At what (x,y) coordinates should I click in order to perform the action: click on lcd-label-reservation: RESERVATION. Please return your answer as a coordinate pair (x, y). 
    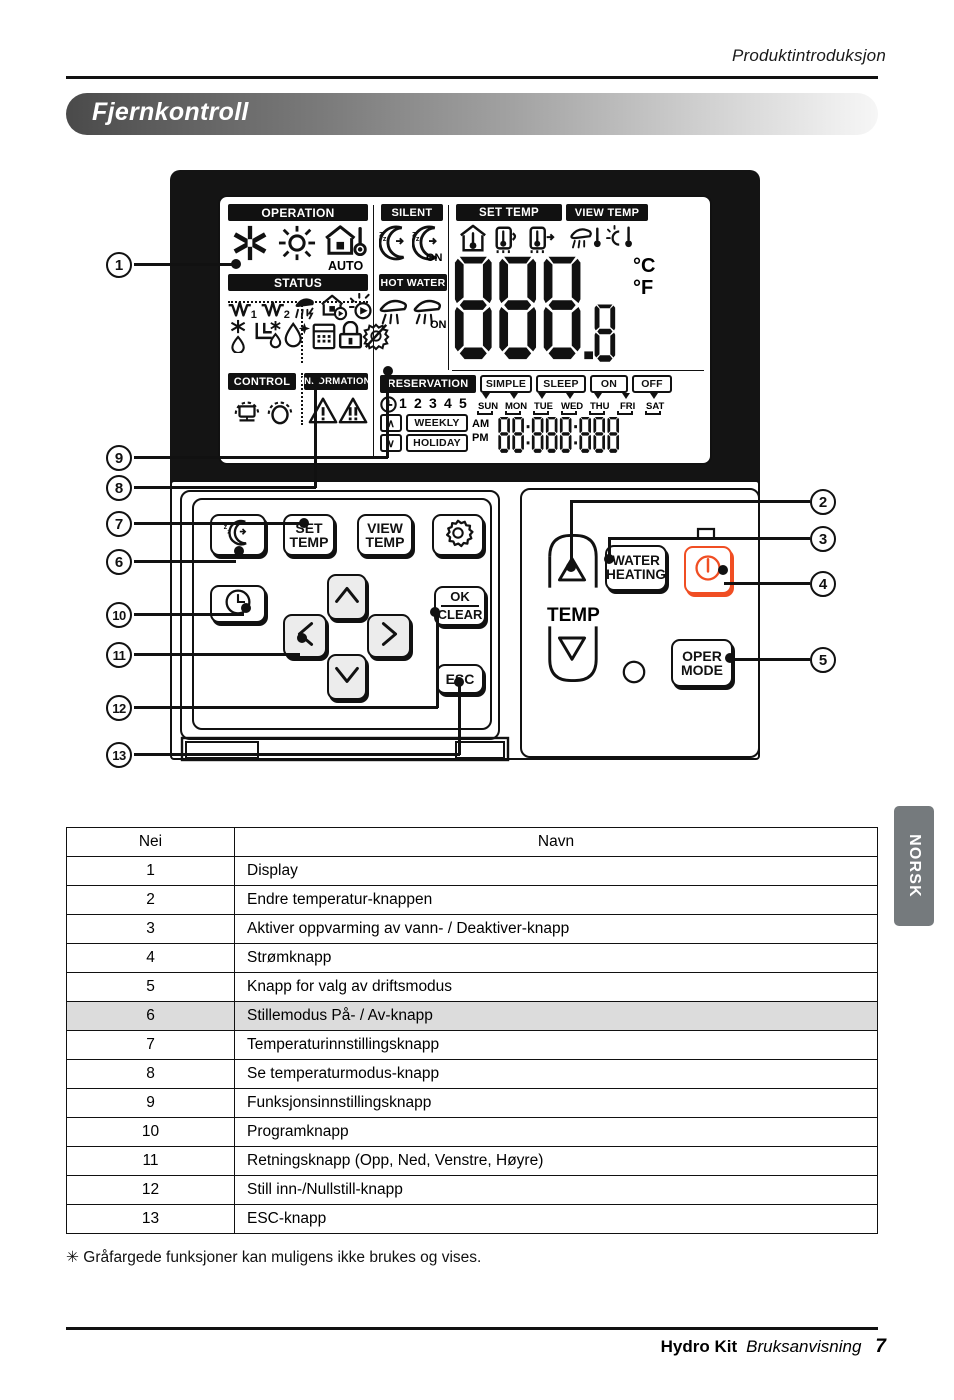
    Looking at the image, I should click on (428, 384).